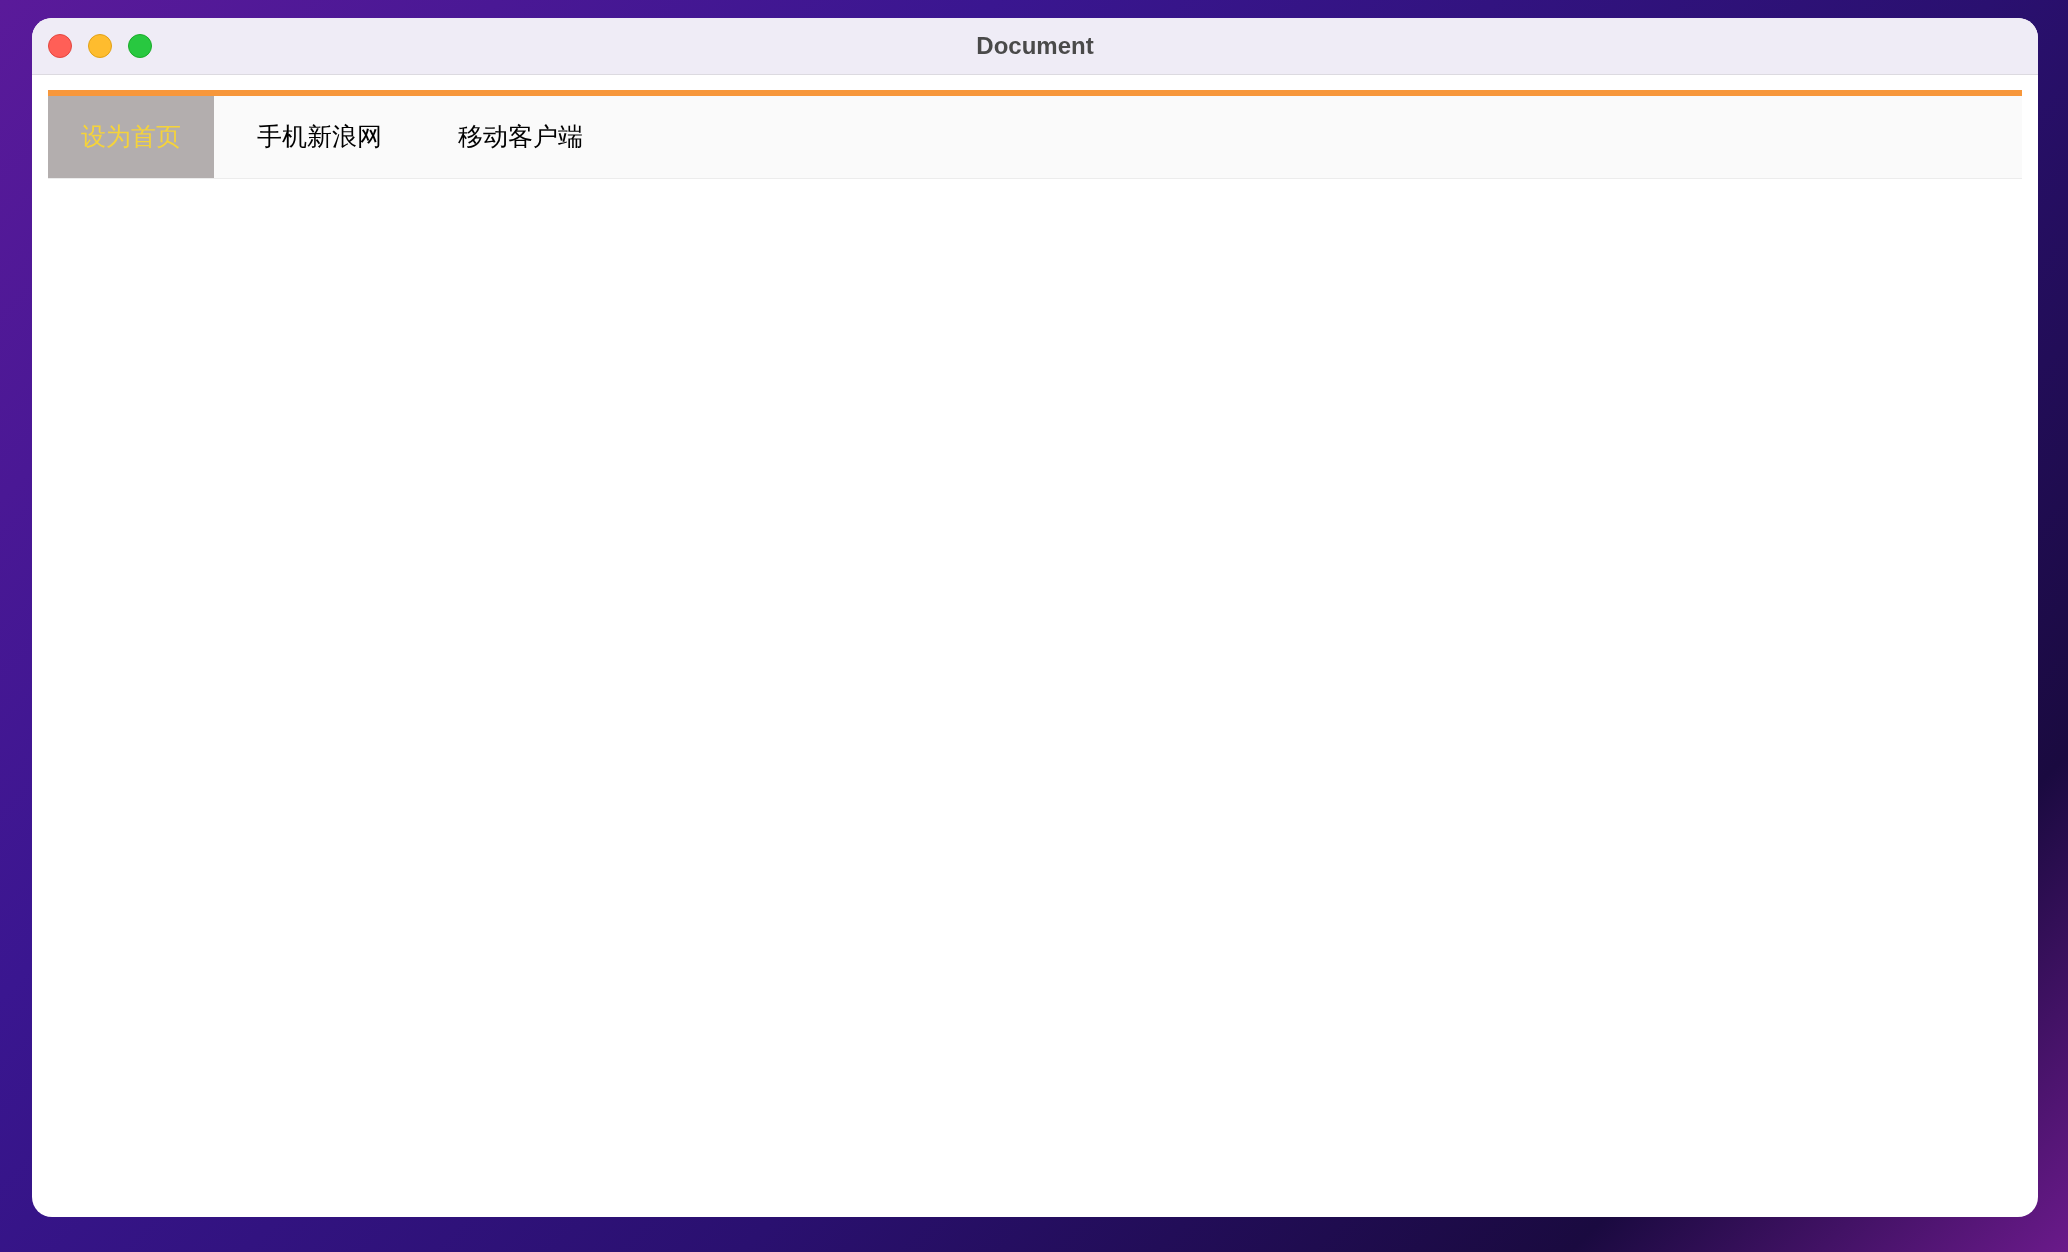 The width and height of the screenshot is (2068, 1252). Describe the element at coordinates (140, 46) in the screenshot. I see `zoom-button` at that location.